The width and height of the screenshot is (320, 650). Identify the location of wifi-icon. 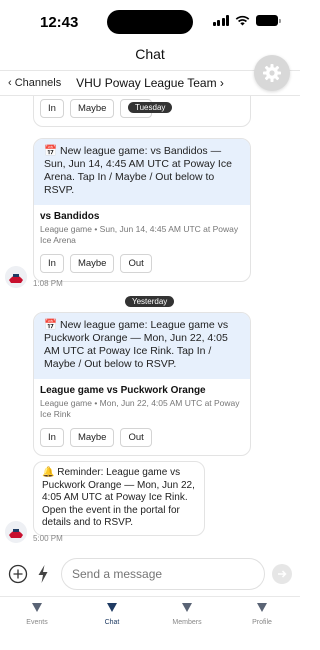
(242, 20).